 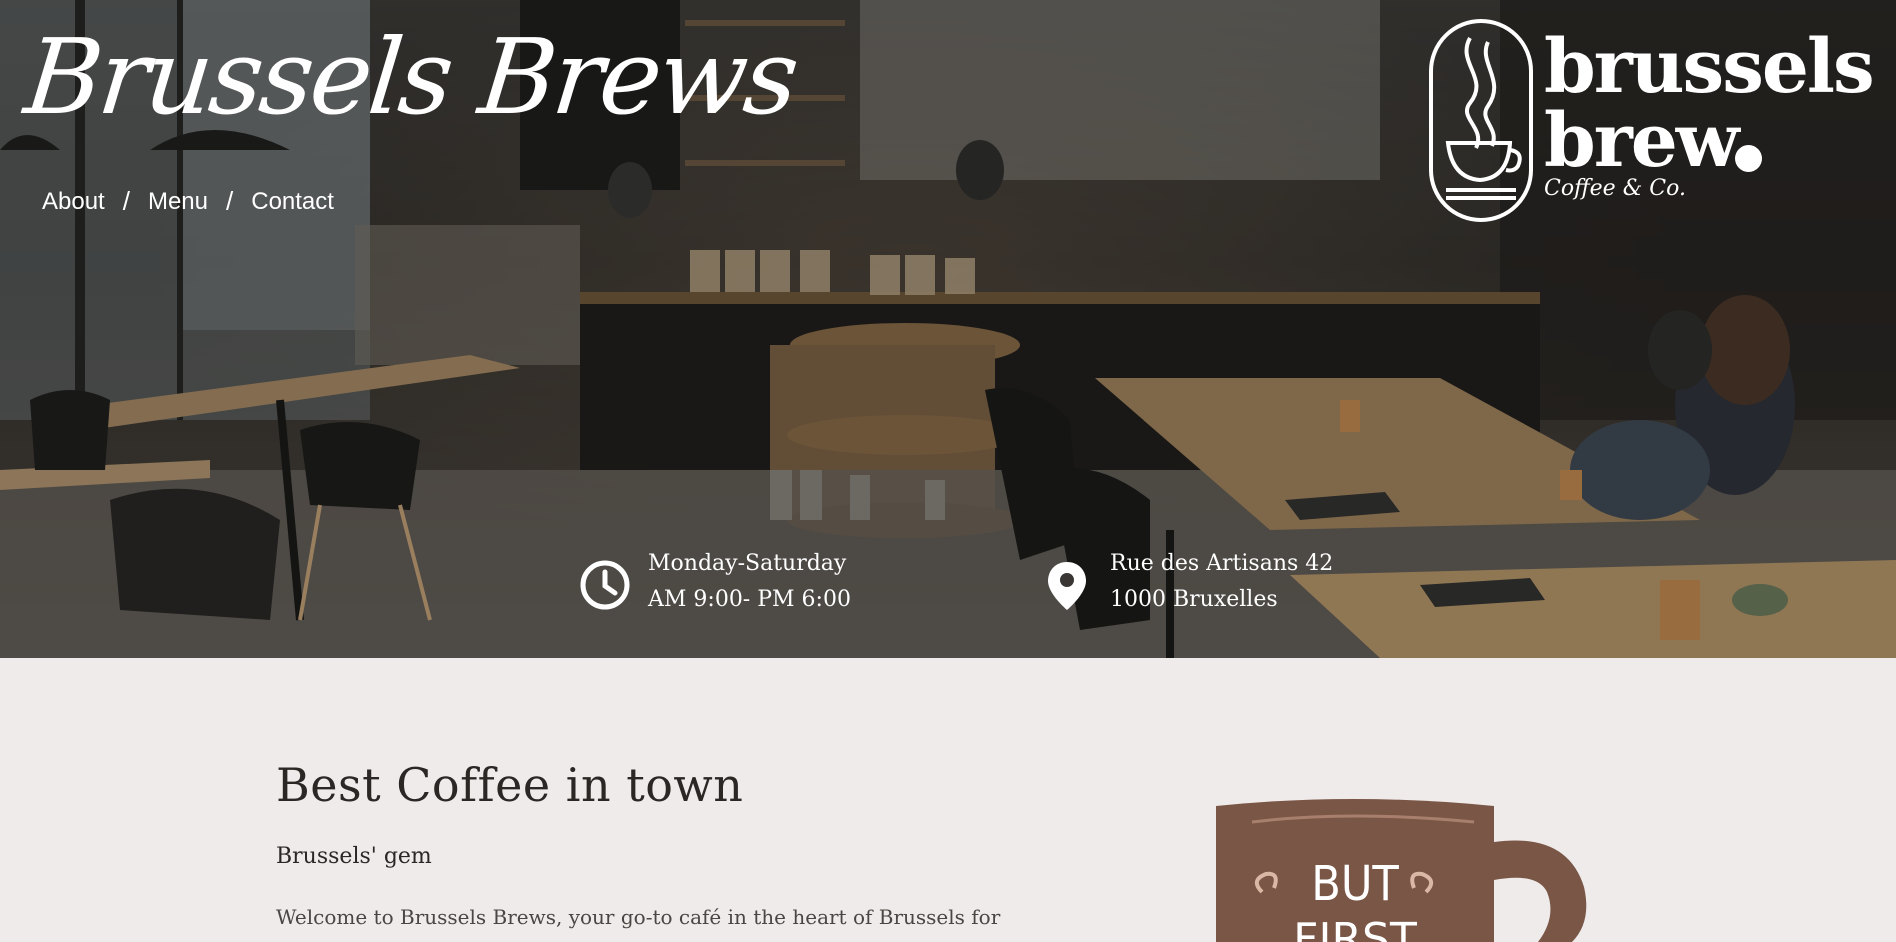 I want to click on site-title: Brussels Brews, so click(x=410, y=77).